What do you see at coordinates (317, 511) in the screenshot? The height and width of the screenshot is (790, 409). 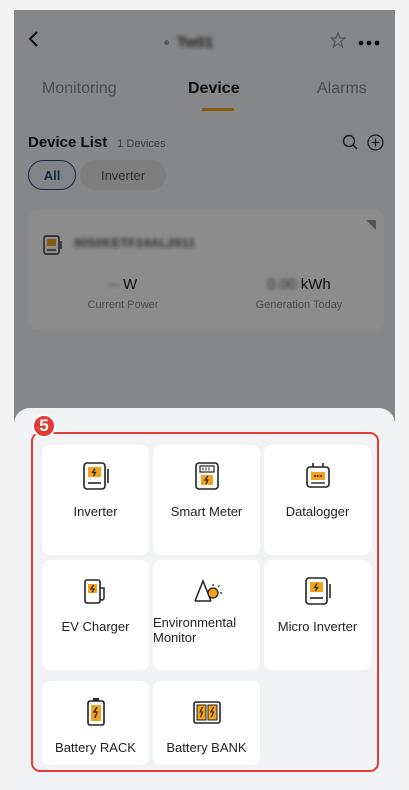 I see `device-type-label: Datalogger` at bounding box center [317, 511].